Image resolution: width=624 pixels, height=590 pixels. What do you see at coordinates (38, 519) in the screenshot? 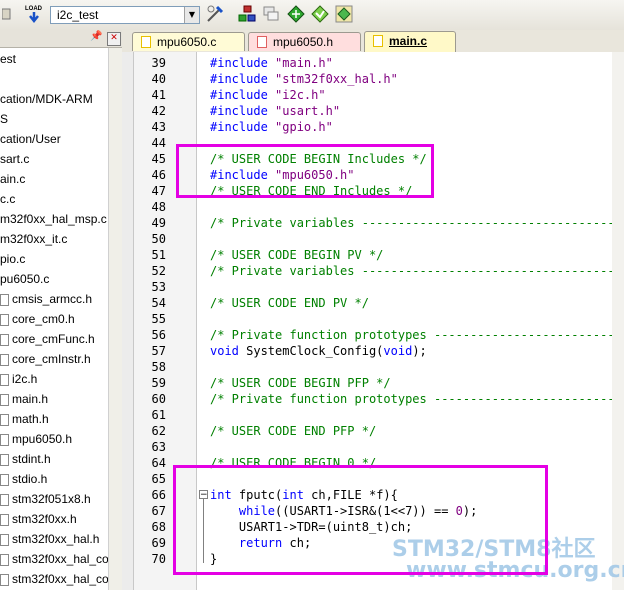
I see `tree-item: stm32f0xx.h` at bounding box center [38, 519].